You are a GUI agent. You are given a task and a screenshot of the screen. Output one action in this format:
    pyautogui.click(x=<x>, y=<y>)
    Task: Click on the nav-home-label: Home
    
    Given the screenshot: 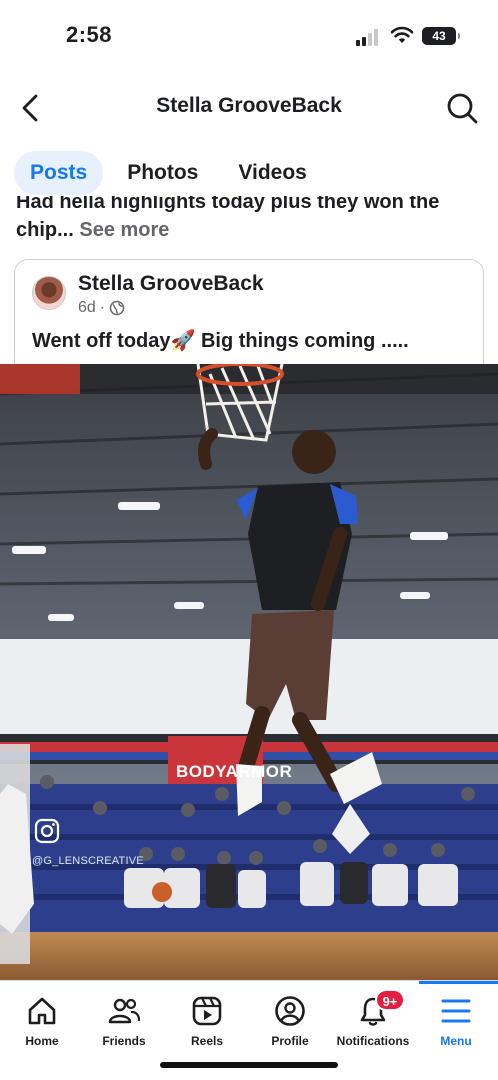 What is the action you would take?
    pyautogui.click(x=42, y=1041)
    